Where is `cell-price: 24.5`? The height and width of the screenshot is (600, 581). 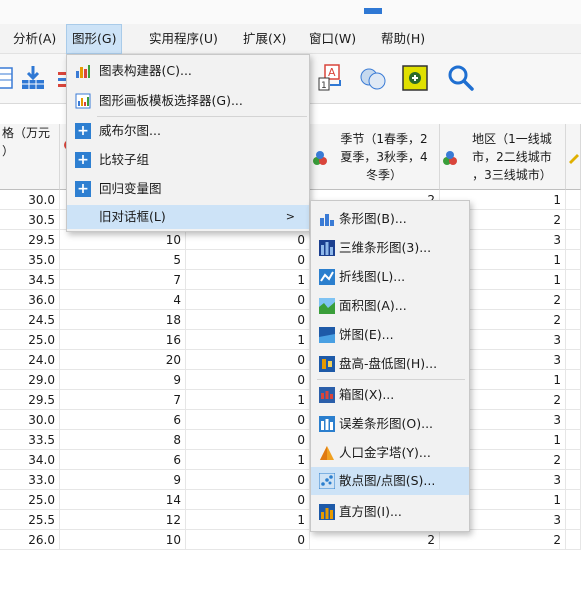 cell-price: 24.5 is located at coordinates (30, 320).